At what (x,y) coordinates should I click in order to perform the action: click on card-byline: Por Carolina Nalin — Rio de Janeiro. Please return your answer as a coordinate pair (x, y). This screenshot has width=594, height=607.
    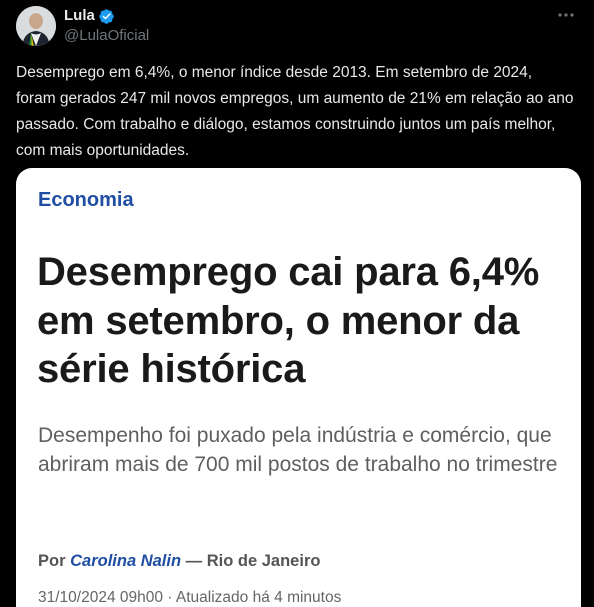
    Looking at the image, I should click on (179, 561).